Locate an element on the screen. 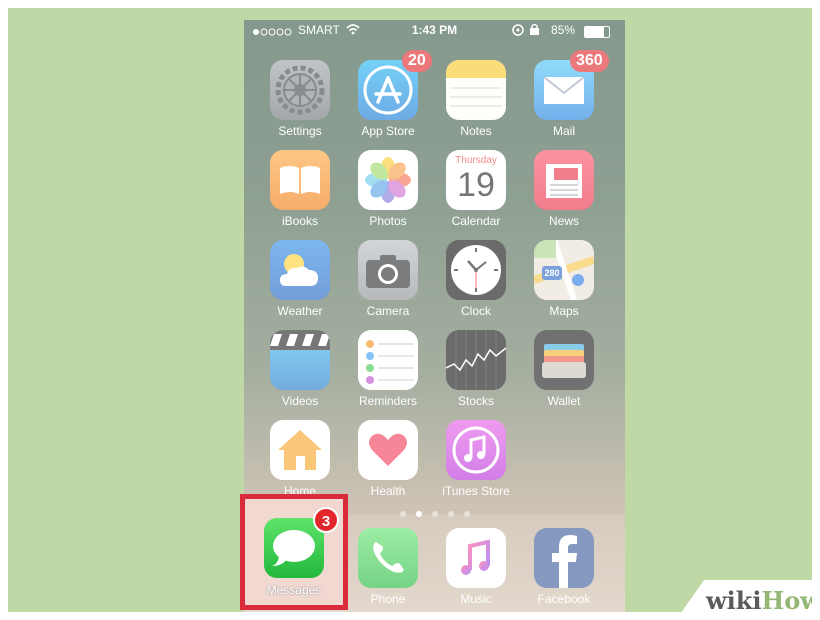 The width and height of the screenshot is (820, 620). app-label: News is located at coordinates (563, 221).